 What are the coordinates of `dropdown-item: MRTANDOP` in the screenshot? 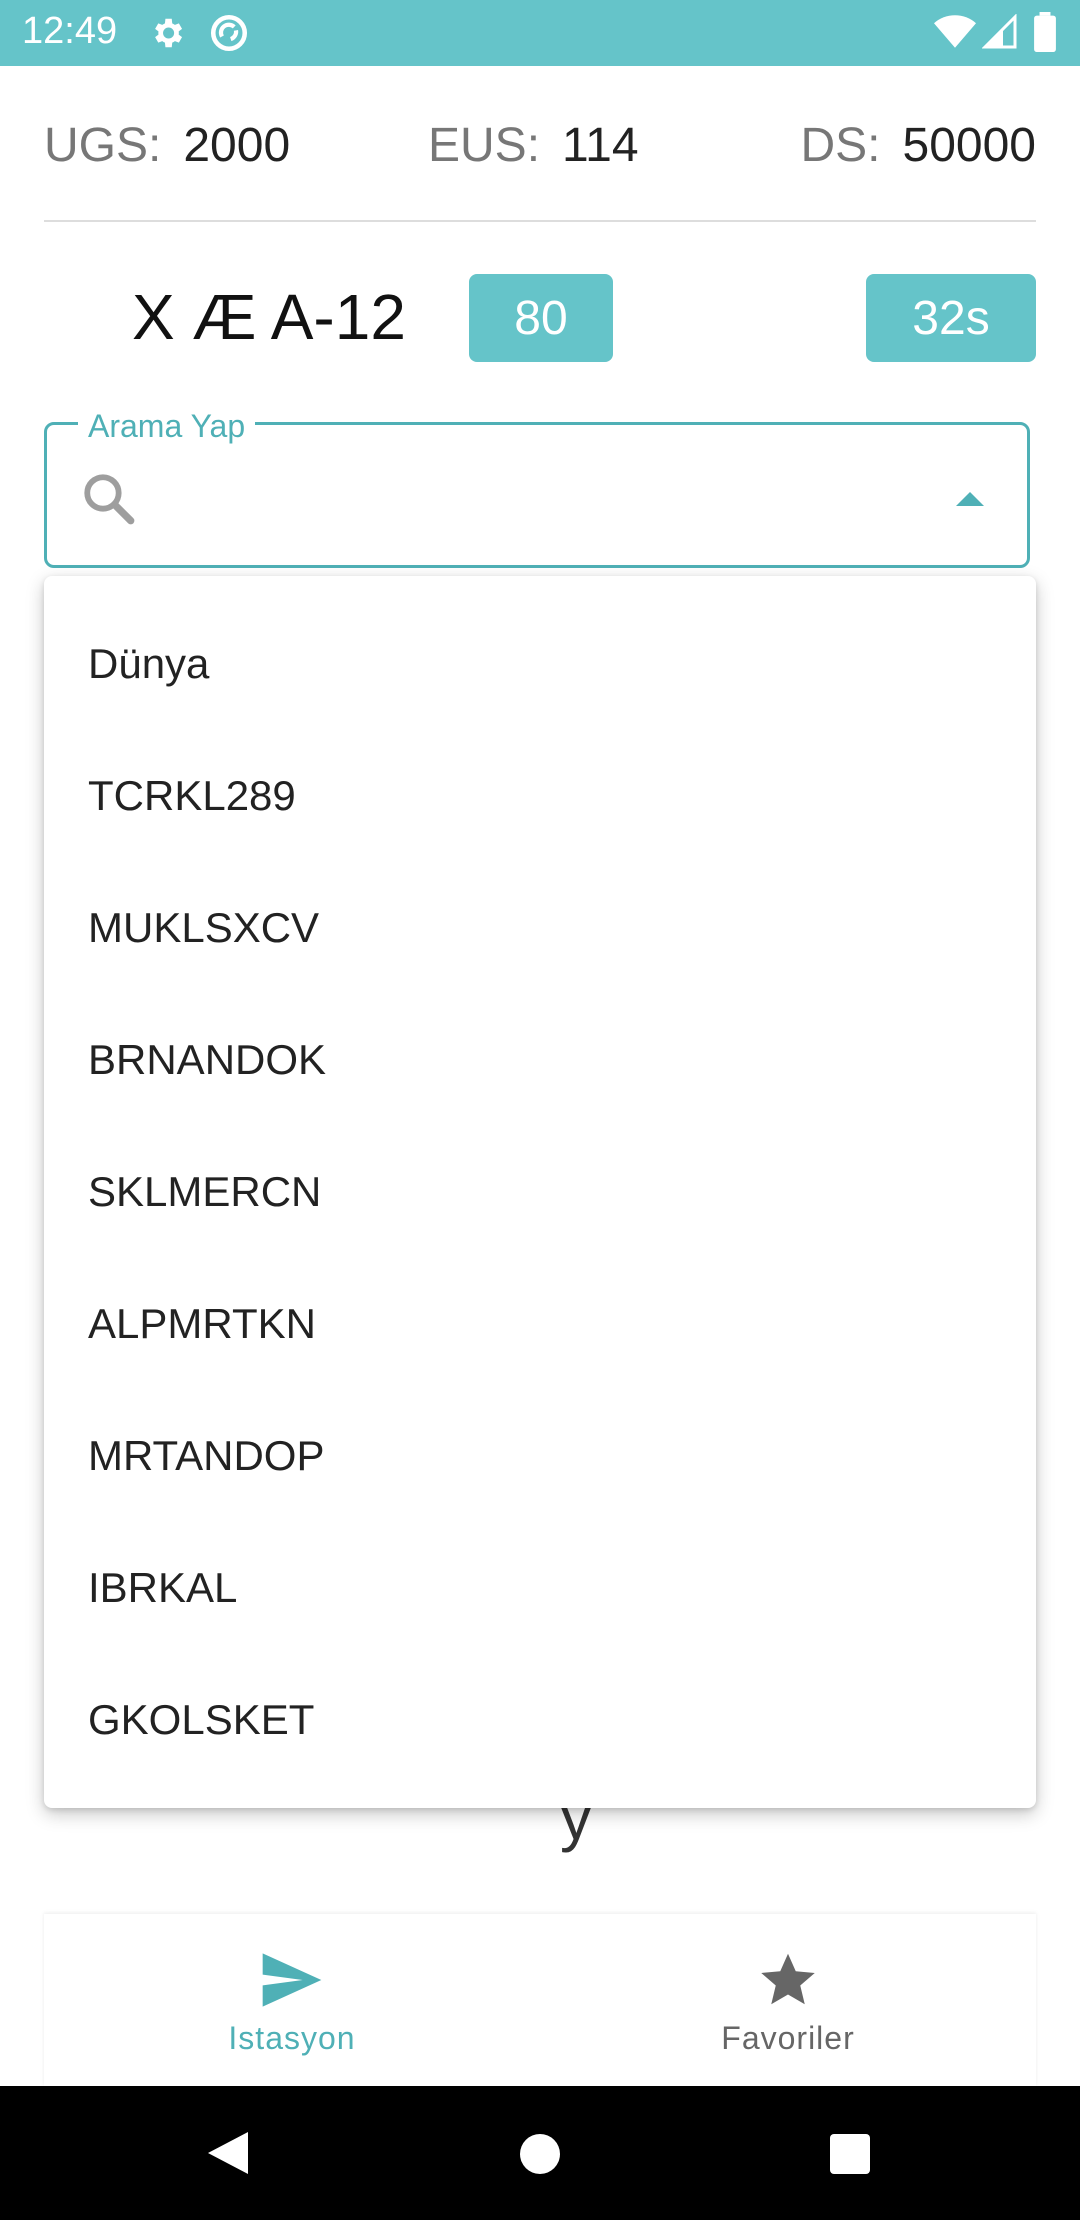 It's located at (540, 1456).